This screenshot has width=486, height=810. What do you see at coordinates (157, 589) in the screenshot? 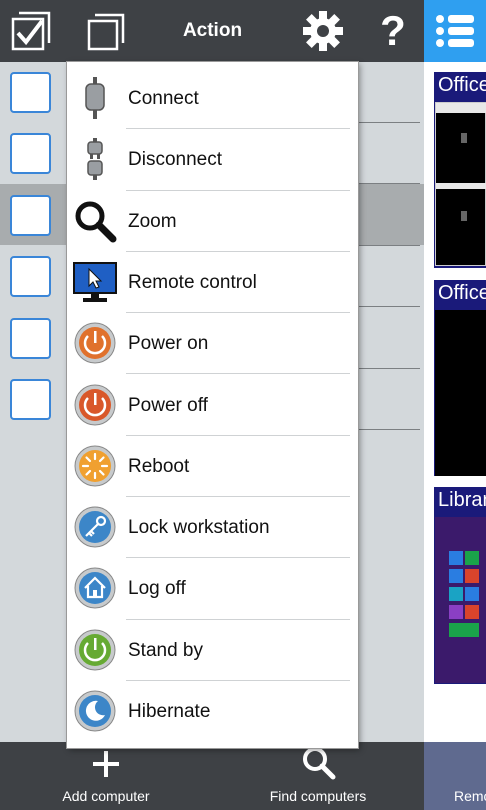
I see `menu-item-label: Log off` at bounding box center [157, 589].